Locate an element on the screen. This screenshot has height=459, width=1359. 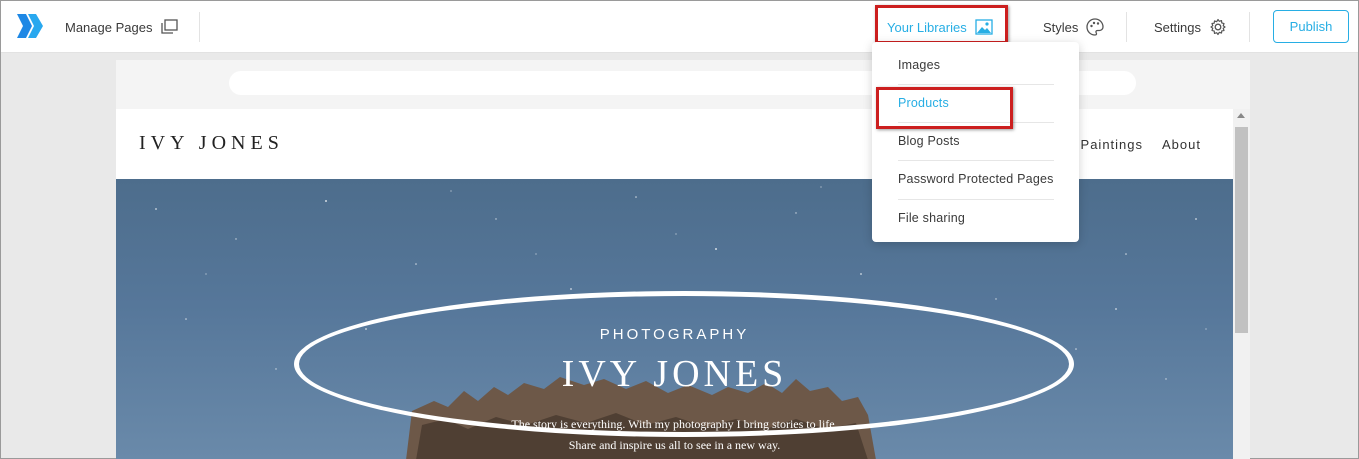
nav-item-paintings: Paintings is located at coordinates (1112, 144).